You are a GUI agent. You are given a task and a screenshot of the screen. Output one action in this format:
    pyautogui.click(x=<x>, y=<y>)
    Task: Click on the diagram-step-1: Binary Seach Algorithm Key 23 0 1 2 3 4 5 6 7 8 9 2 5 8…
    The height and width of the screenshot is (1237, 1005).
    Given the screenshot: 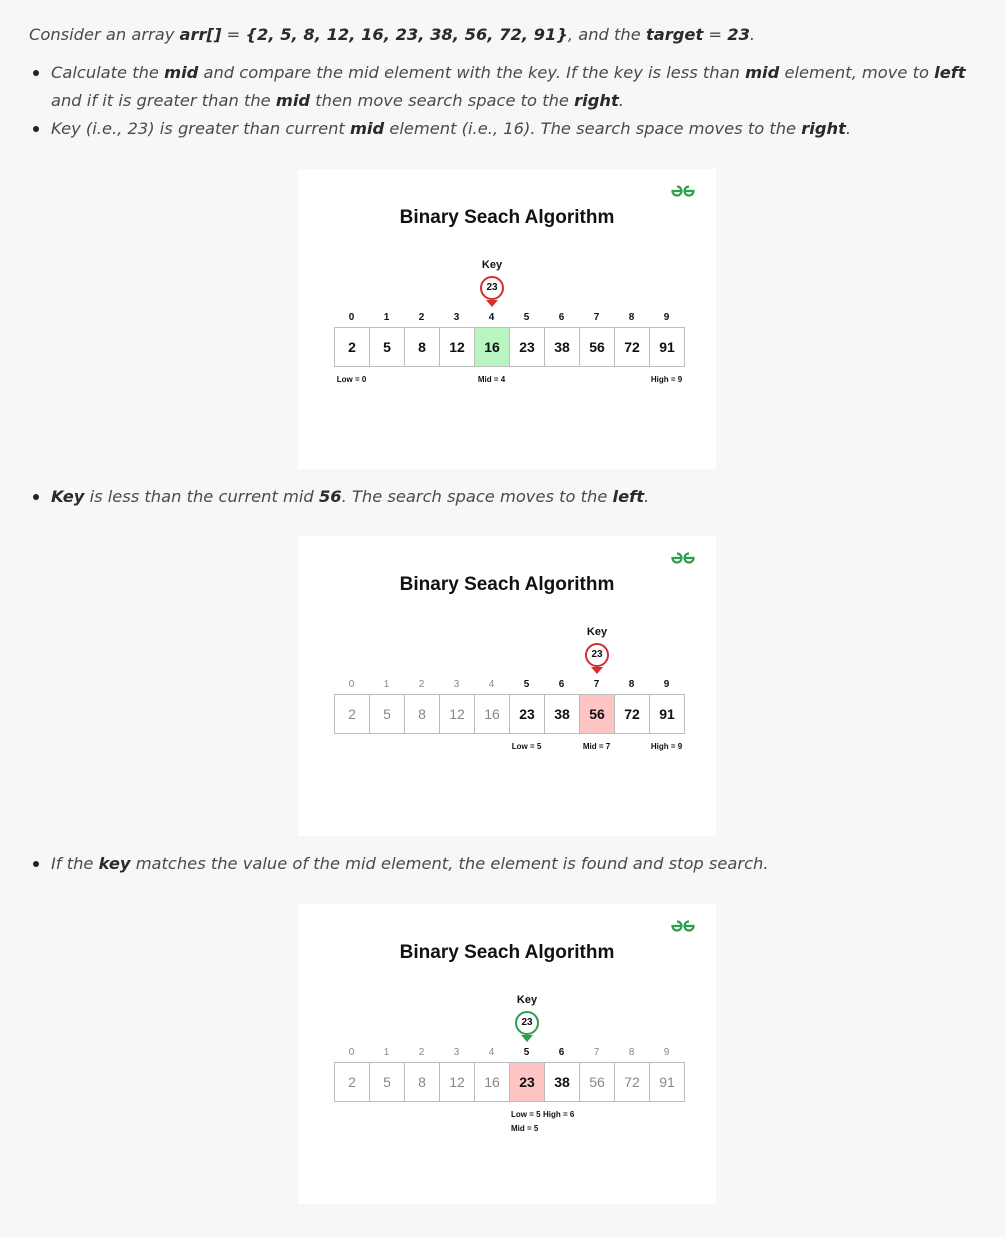 What is the action you would take?
    pyautogui.click(x=507, y=319)
    